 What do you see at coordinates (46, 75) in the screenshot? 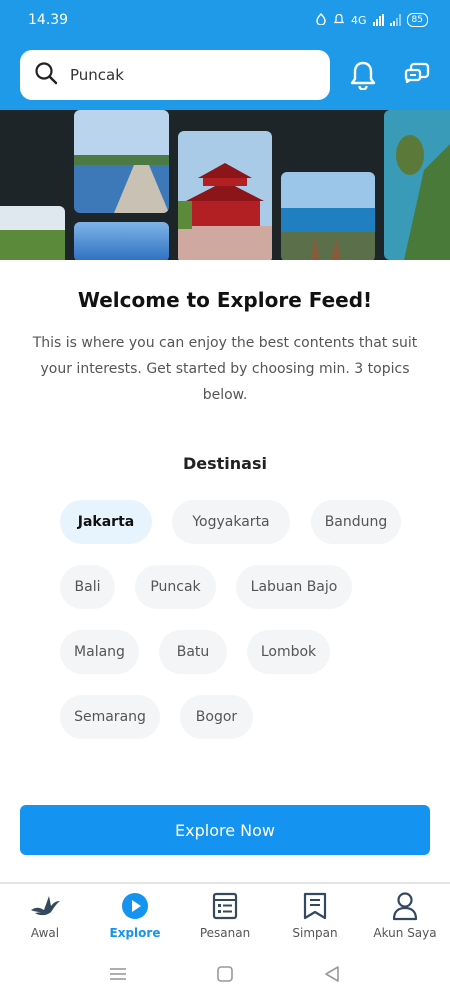
I see `search-icon` at bounding box center [46, 75].